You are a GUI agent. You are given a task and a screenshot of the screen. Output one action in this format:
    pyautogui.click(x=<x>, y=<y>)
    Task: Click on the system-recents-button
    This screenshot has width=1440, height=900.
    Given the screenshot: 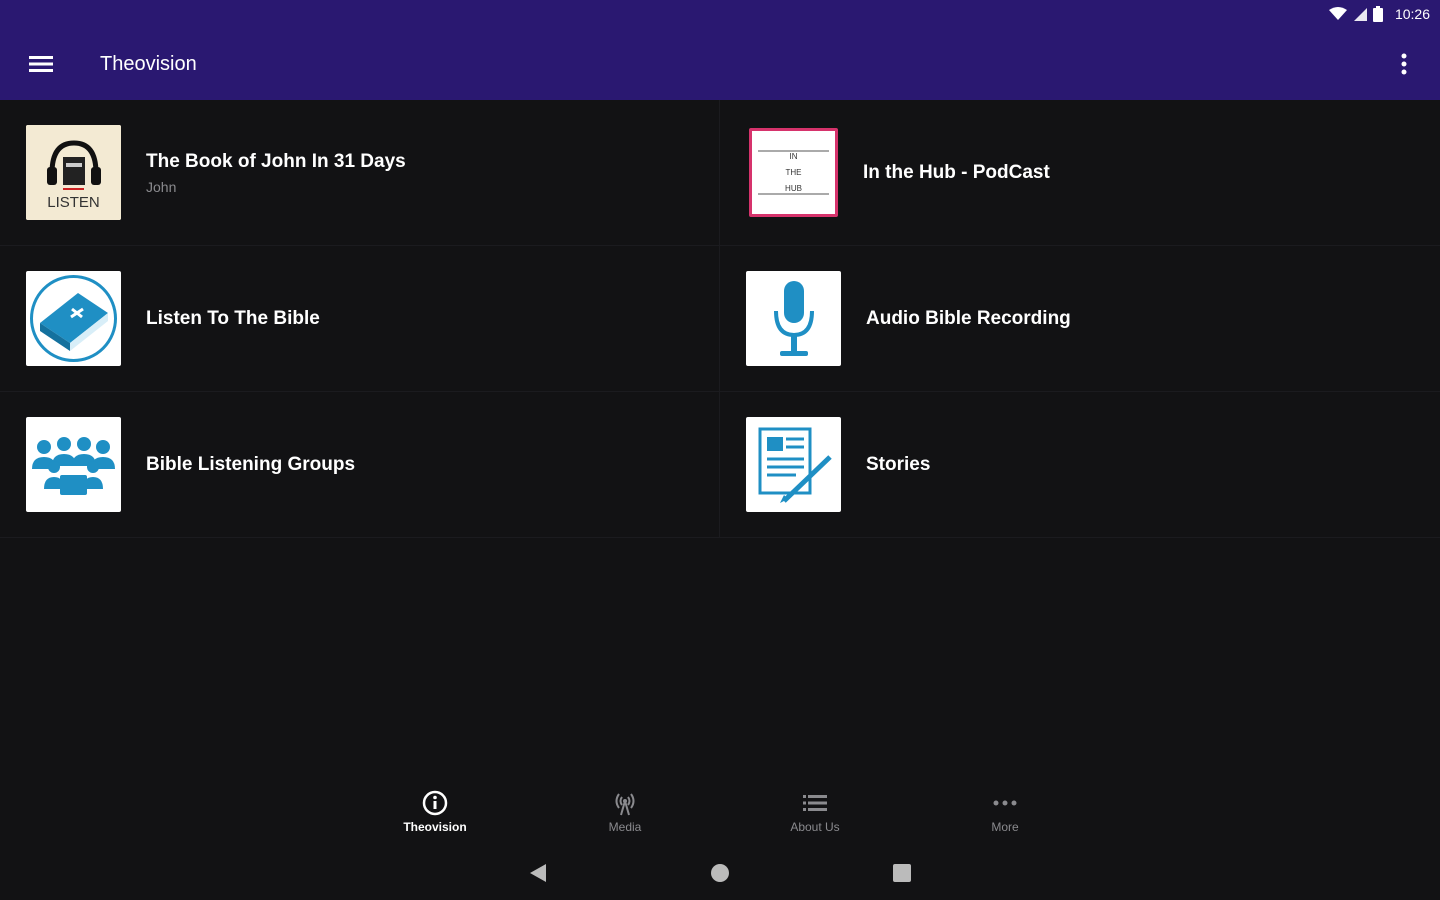 What is the action you would take?
    pyautogui.click(x=902, y=873)
    